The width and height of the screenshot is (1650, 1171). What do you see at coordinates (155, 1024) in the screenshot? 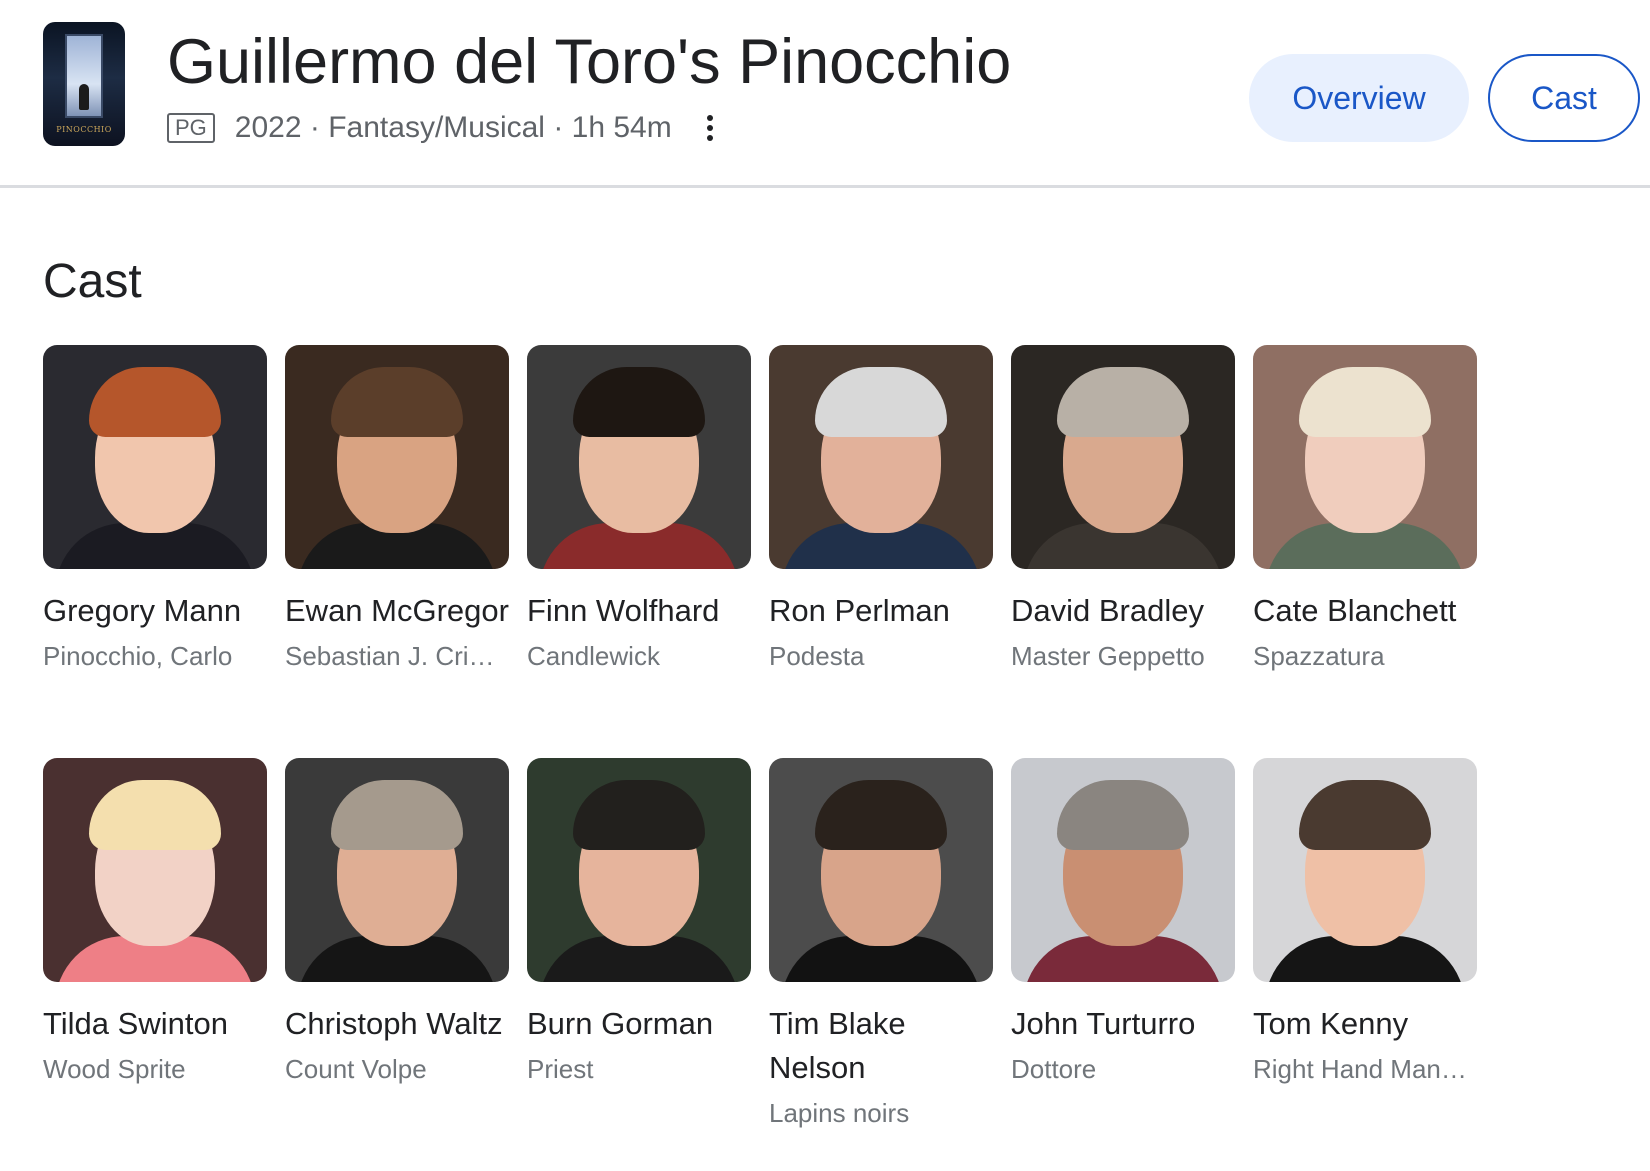
I see `actor-name: Tilda Swinton` at bounding box center [155, 1024].